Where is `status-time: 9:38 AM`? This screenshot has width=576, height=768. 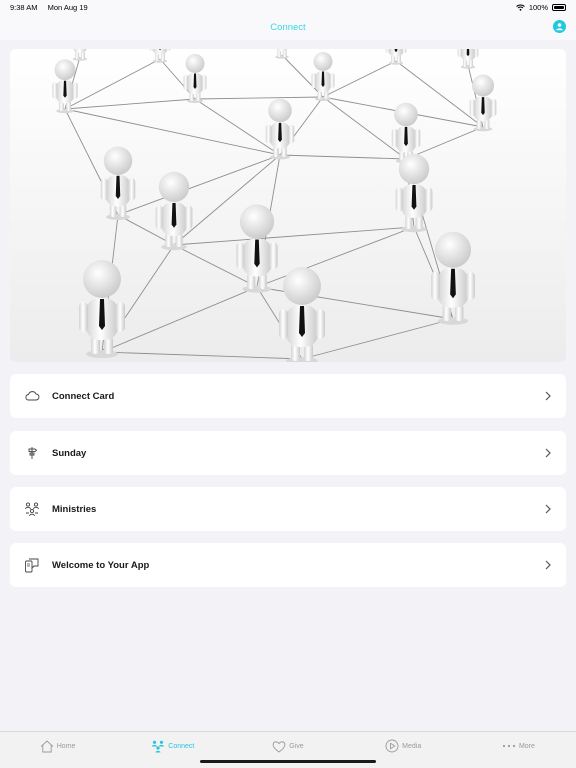
status-time: 9:38 AM is located at coordinates (24, 7).